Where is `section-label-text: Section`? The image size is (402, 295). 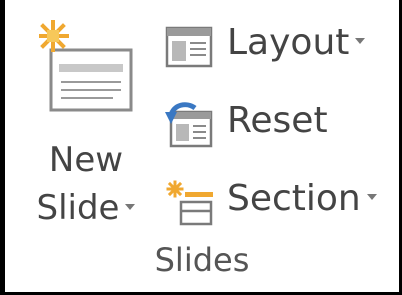
section-label-text: Section is located at coordinates (294, 198).